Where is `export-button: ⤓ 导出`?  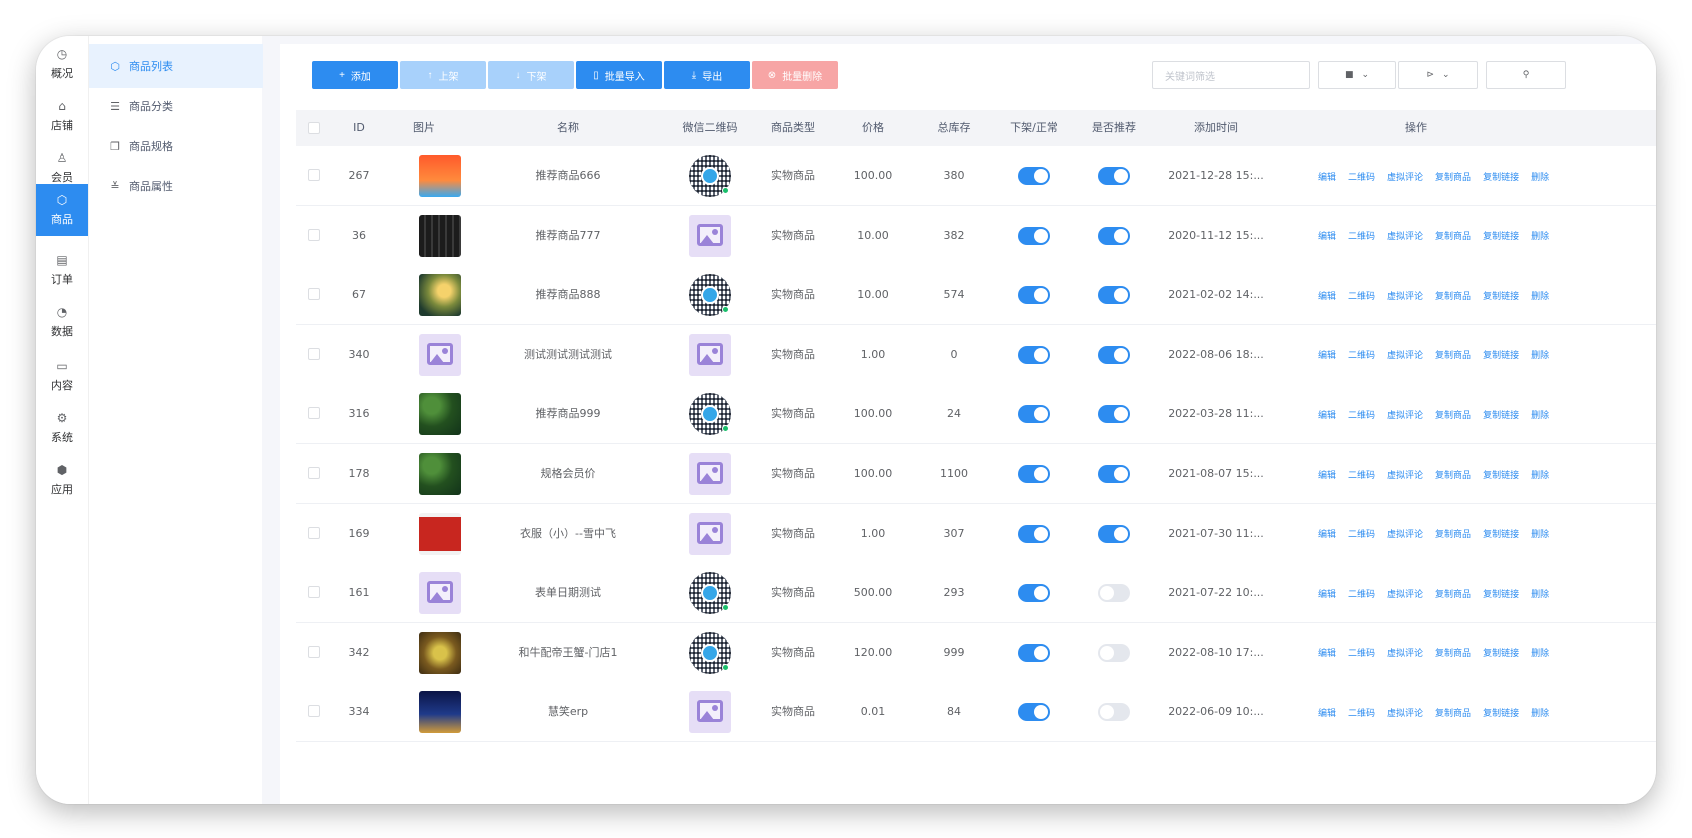 export-button: ⤓ 导出 is located at coordinates (707, 75).